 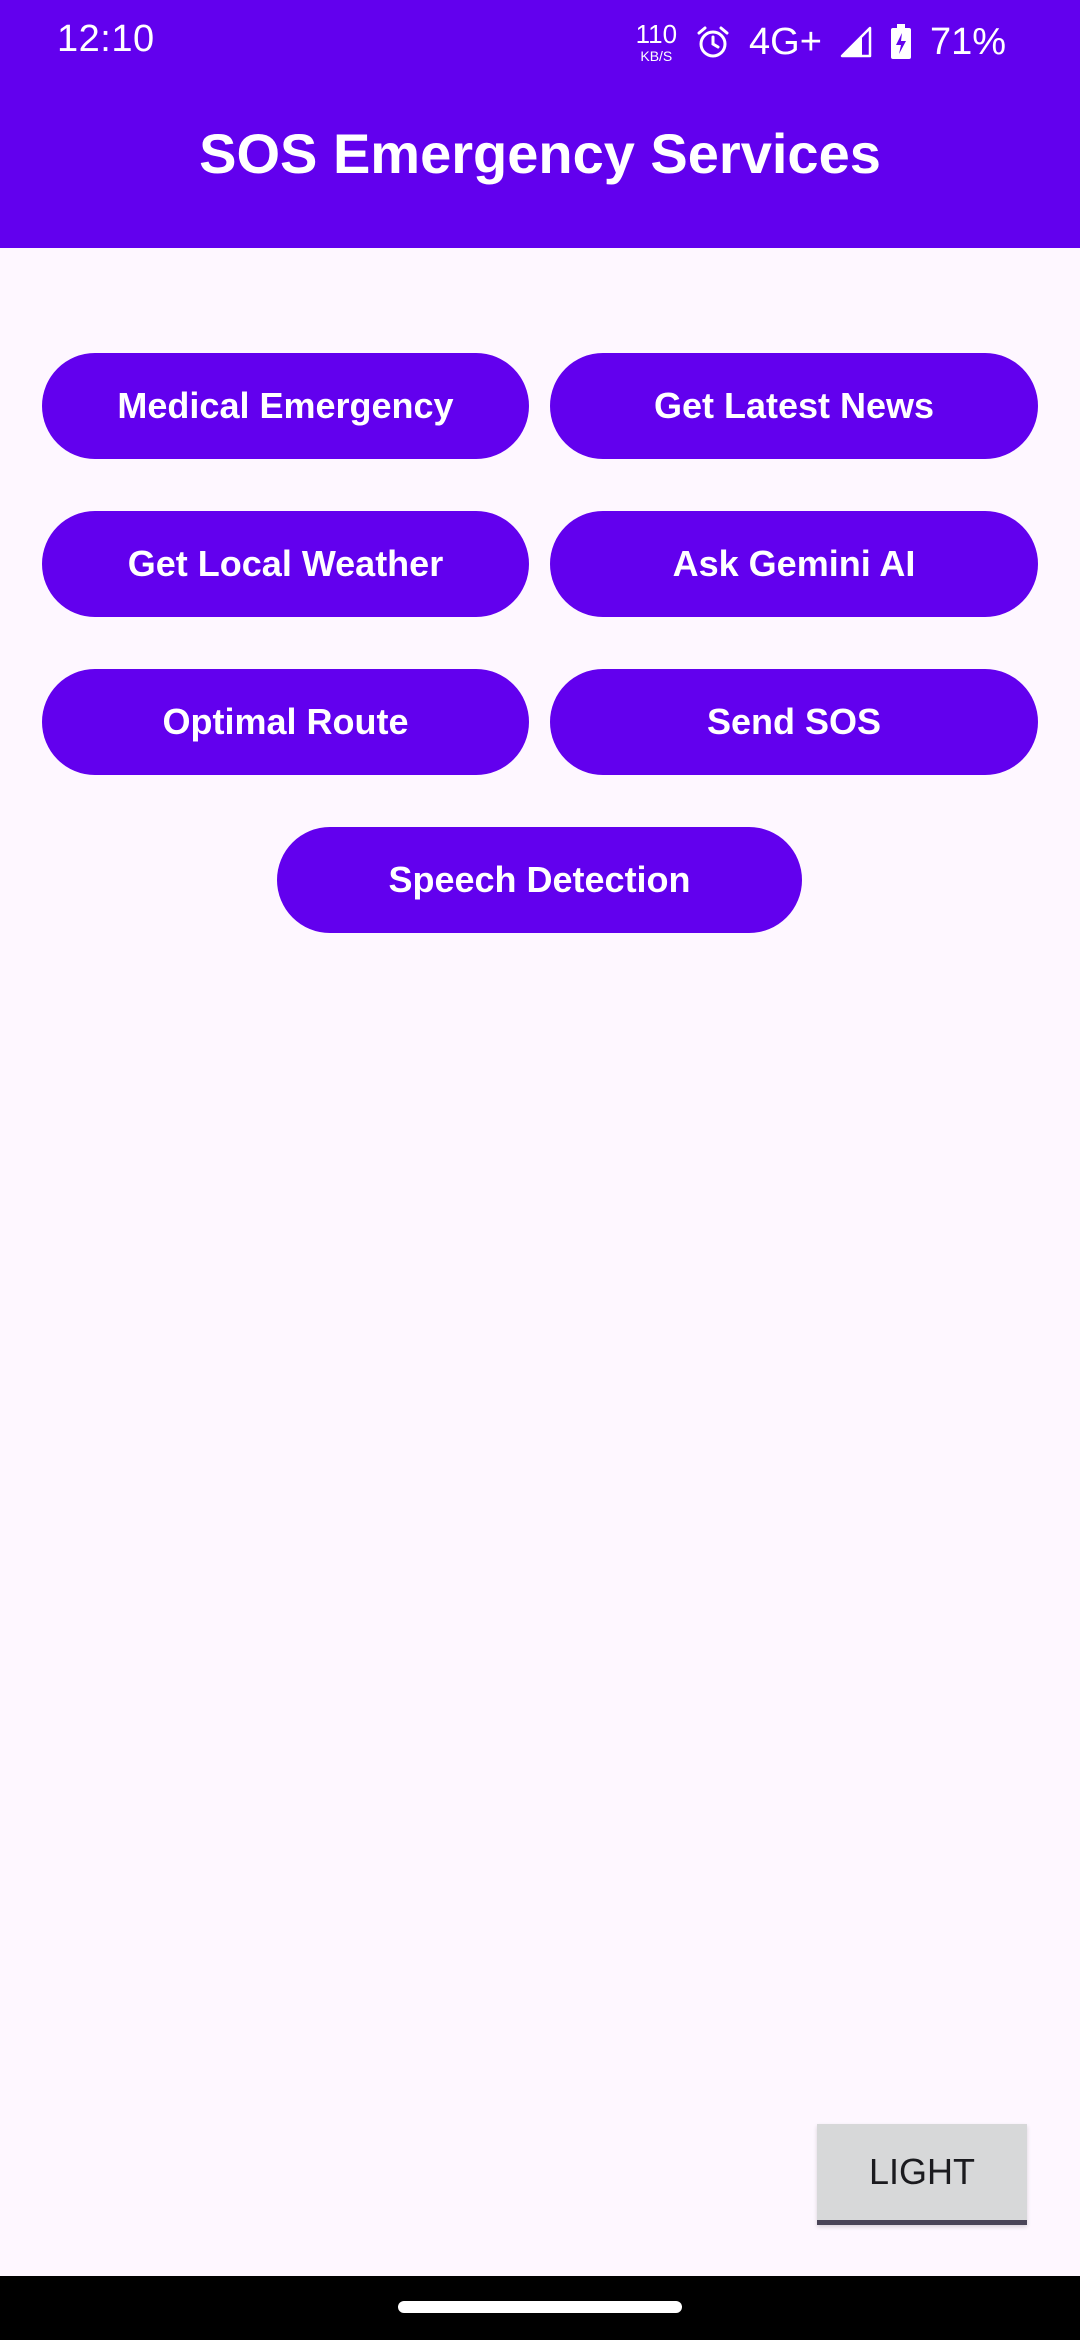 What do you see at coordinates (713, 42) in the screenshot?
I see `alarm-icon` at bounding box center [713, 42].